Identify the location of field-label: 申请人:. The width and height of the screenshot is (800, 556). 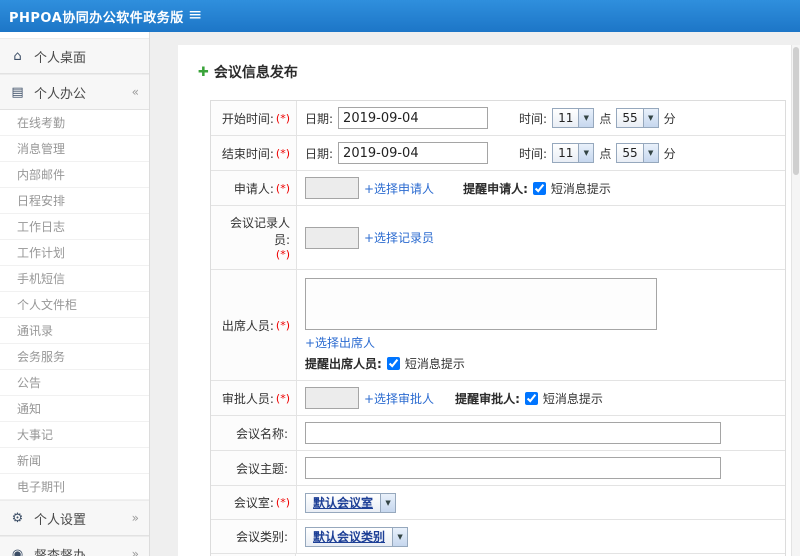
(253, 188).